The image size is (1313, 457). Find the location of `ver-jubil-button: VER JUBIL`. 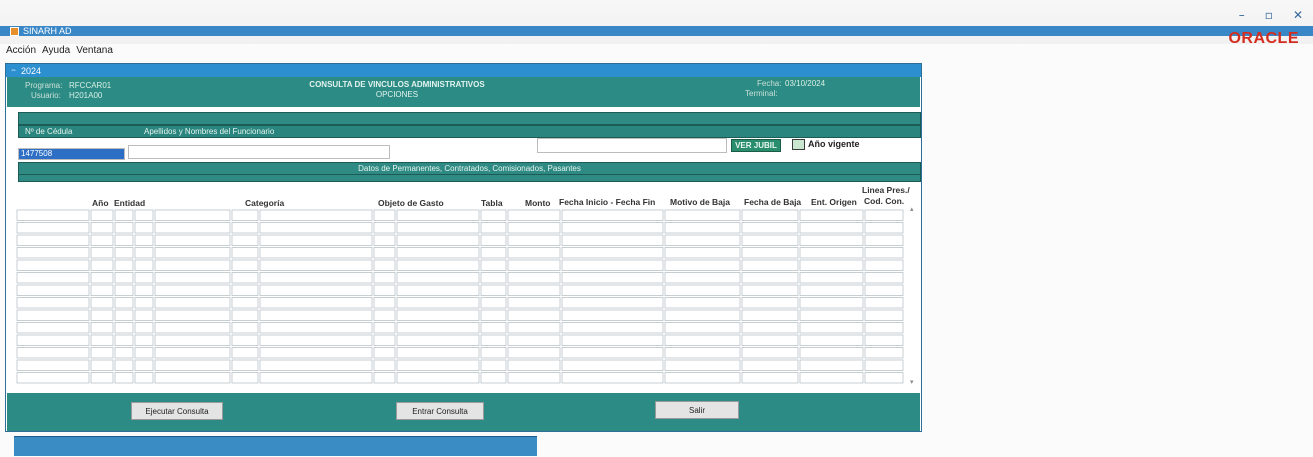

ver-jubil-button: VER JUBIL is located at coordinates (756, 145).